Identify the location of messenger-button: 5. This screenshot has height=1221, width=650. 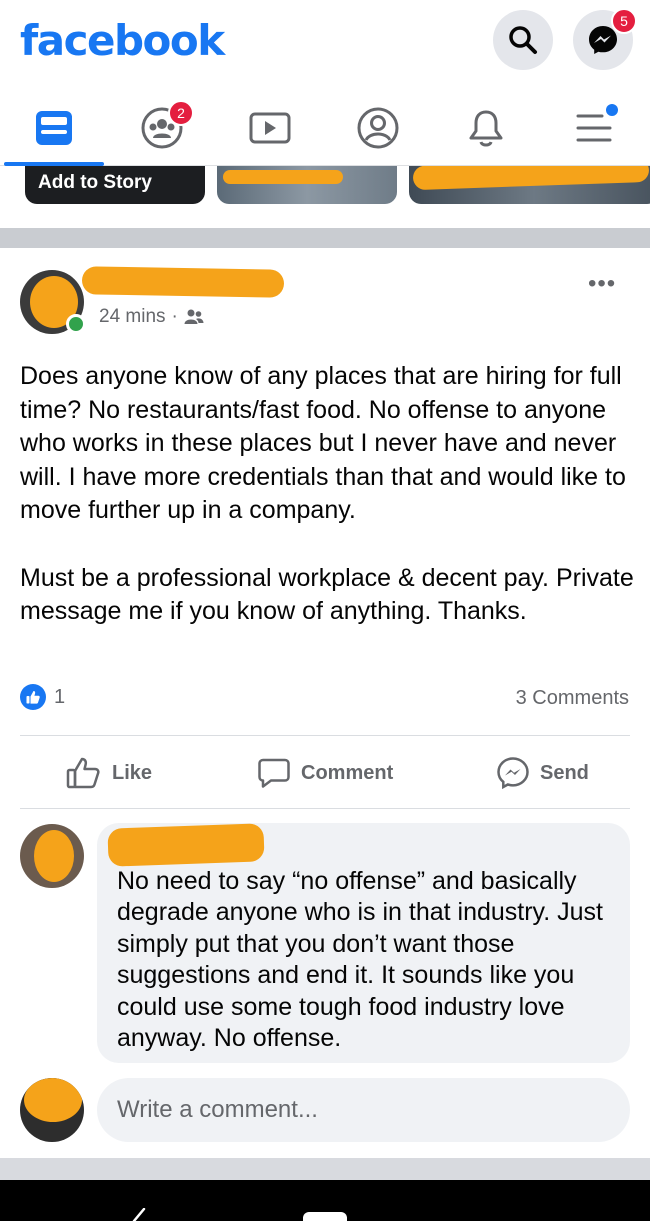
(605, 39).